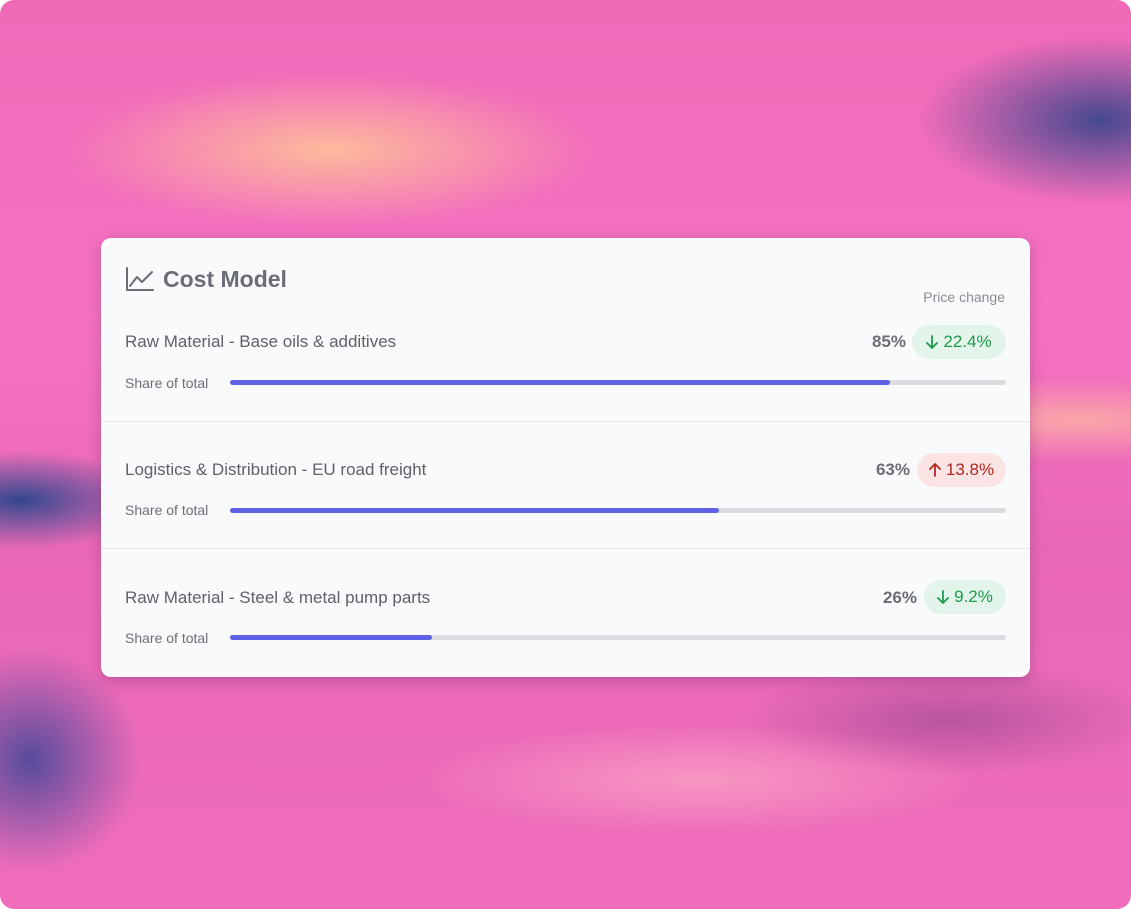 The image size is (1131, 909). Describe the element at coordinates (278, 597) in the screenshot. I see `cost-row-label: Raw Material - Steel & metal pump parts` at that location.